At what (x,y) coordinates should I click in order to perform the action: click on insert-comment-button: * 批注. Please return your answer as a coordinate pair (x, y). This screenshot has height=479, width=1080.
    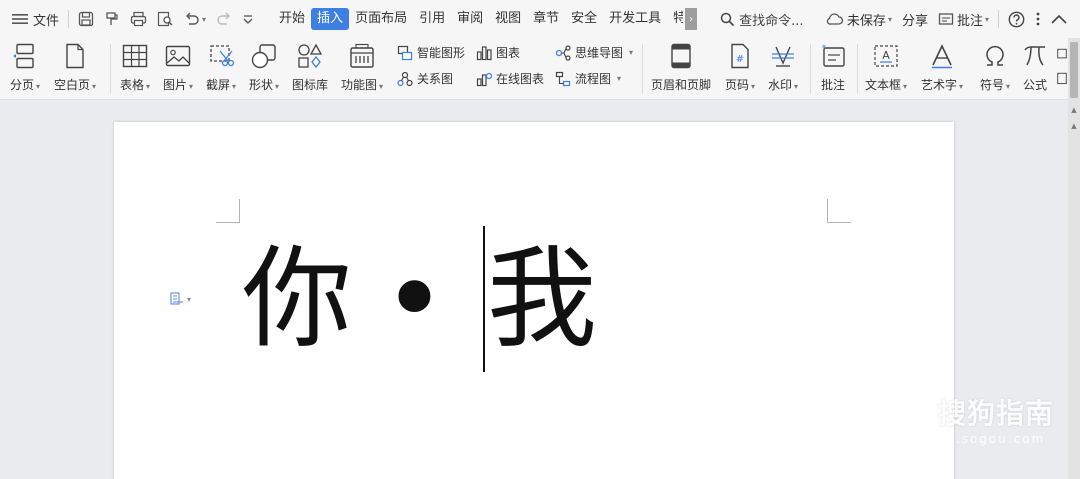
    Looking at the image, I should click on (833, 67).